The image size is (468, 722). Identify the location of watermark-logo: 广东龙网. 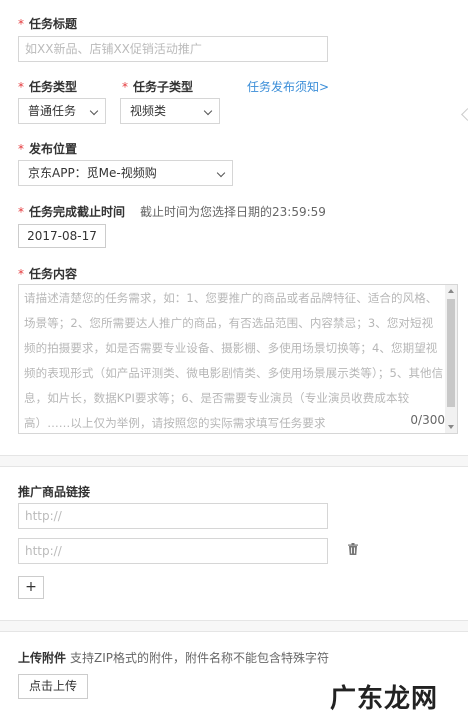
(384, 699).